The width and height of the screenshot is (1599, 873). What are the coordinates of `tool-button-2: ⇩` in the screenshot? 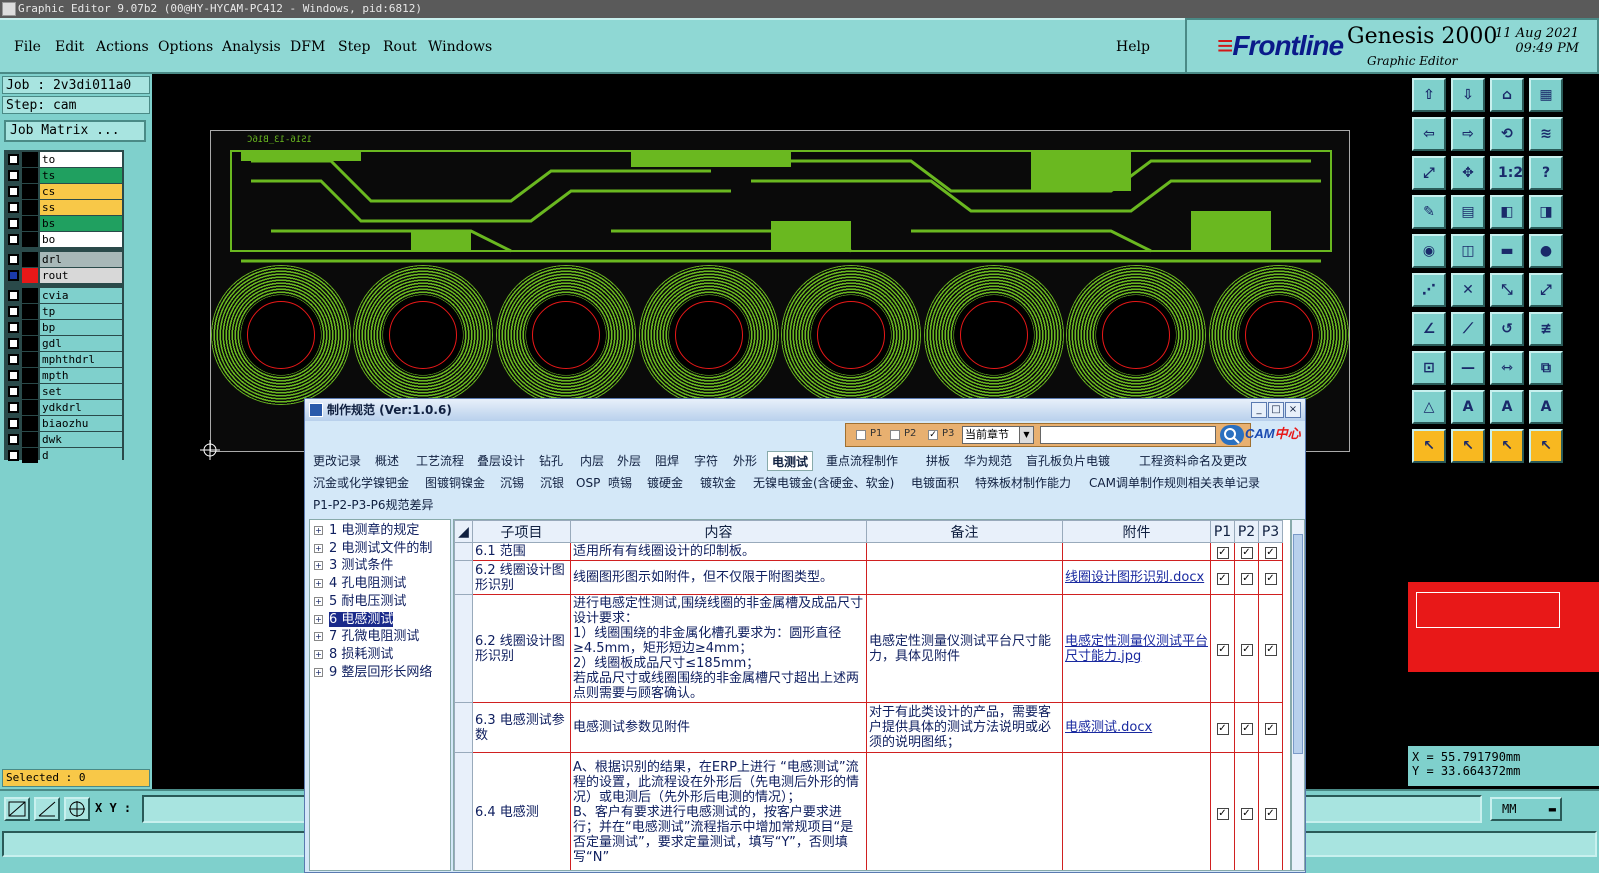 It's located at (1468, 95).